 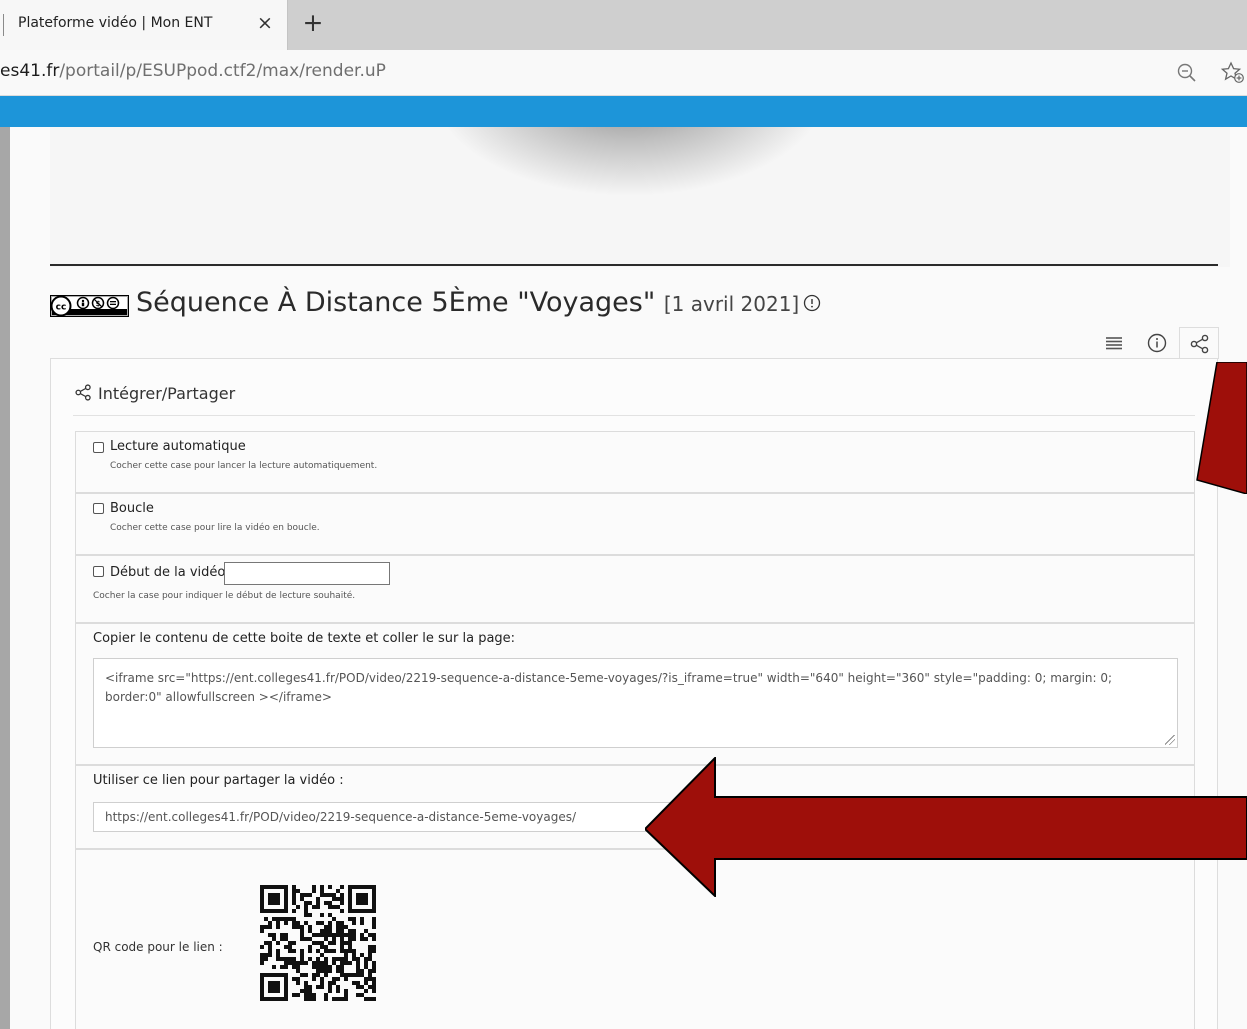 I want to click on url-path: /portail/p/ESUPpod.ctf2/max/render.uP, so click(x=222, y=71).